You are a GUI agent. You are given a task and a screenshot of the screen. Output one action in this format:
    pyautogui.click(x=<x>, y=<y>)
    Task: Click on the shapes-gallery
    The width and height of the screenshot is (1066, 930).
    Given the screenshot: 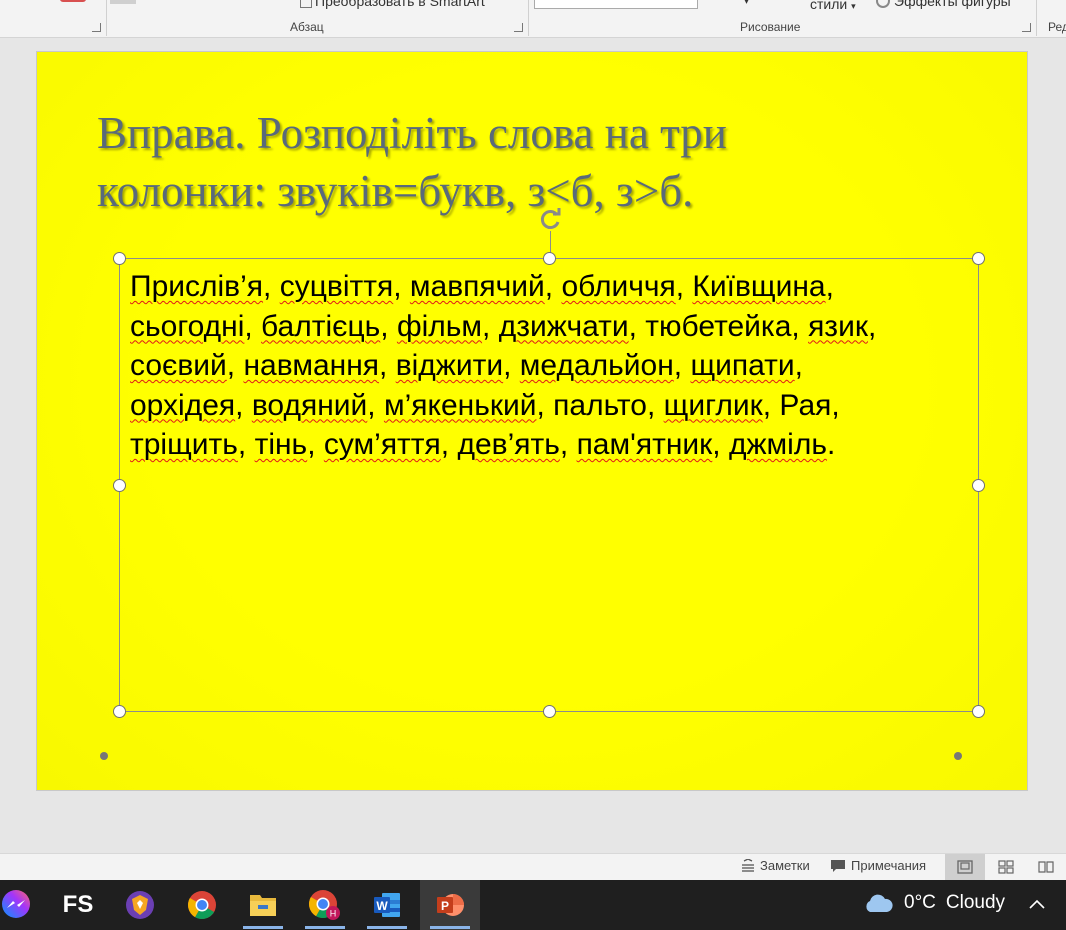 What is the action you would take?
    pyautogui.click(x=616, y=4)
    